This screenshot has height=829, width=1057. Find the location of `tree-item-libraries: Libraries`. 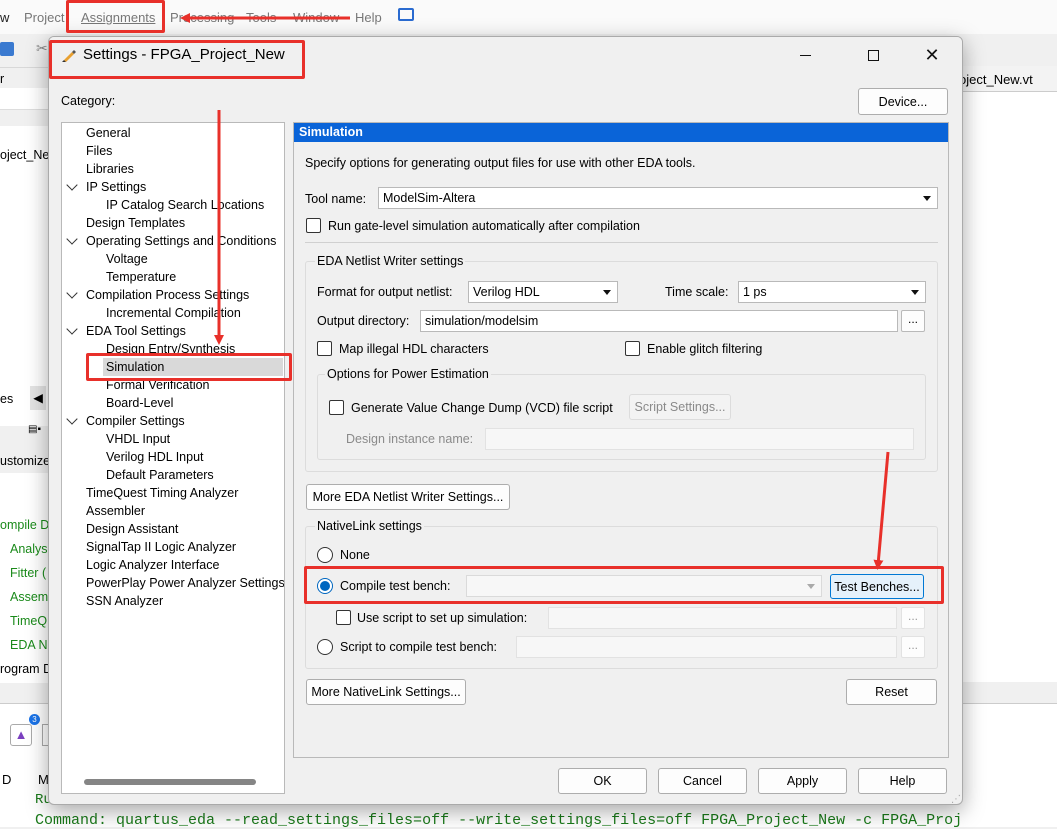

tree-item-libraries: Libraries is located at coordinates (110, 169).